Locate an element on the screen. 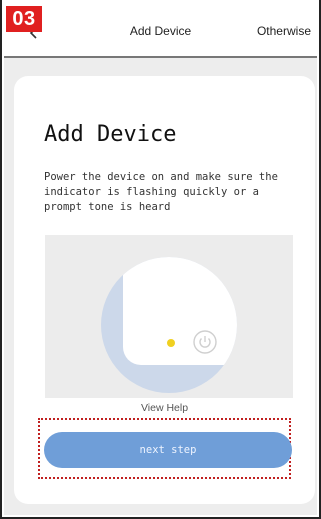  card-title: Add Device is located at coordinates (110, 134).